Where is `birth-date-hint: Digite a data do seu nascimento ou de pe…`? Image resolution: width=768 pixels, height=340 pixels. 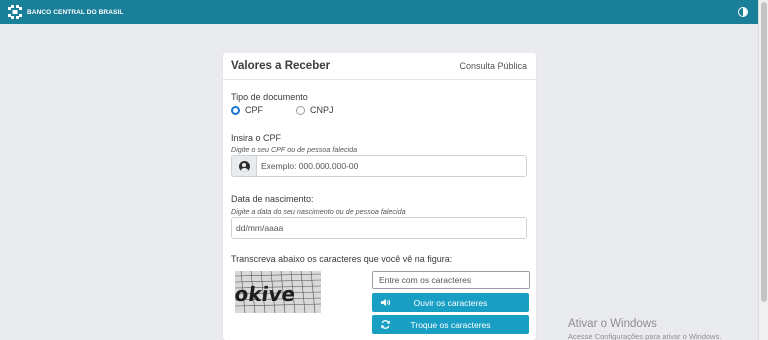 birth-date-hint: Digite a data do seu nascimento ou de pe… is located at coordinates (318, 211).